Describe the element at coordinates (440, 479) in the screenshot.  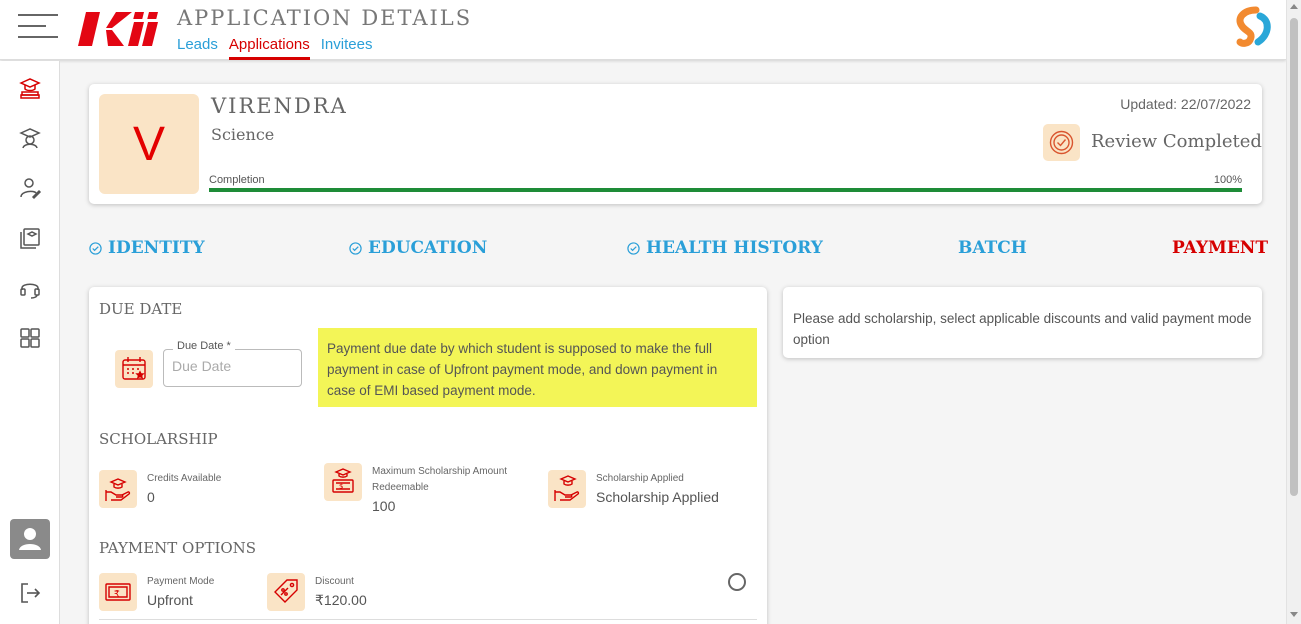
I see `max-scholarship-label: Maximum Scholarship Amount Redeemable` at that location.